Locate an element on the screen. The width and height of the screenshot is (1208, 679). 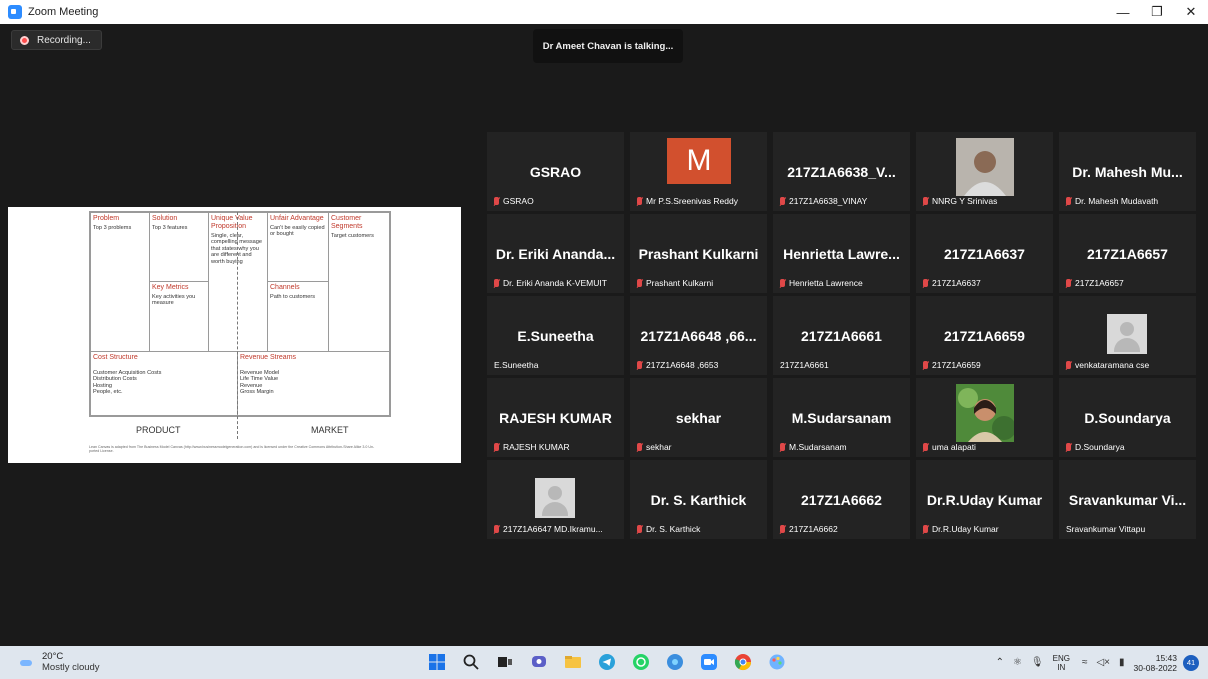
participant-tile: 217Z1A6661 217Z1A6661 is located at coordinates (841, 335).